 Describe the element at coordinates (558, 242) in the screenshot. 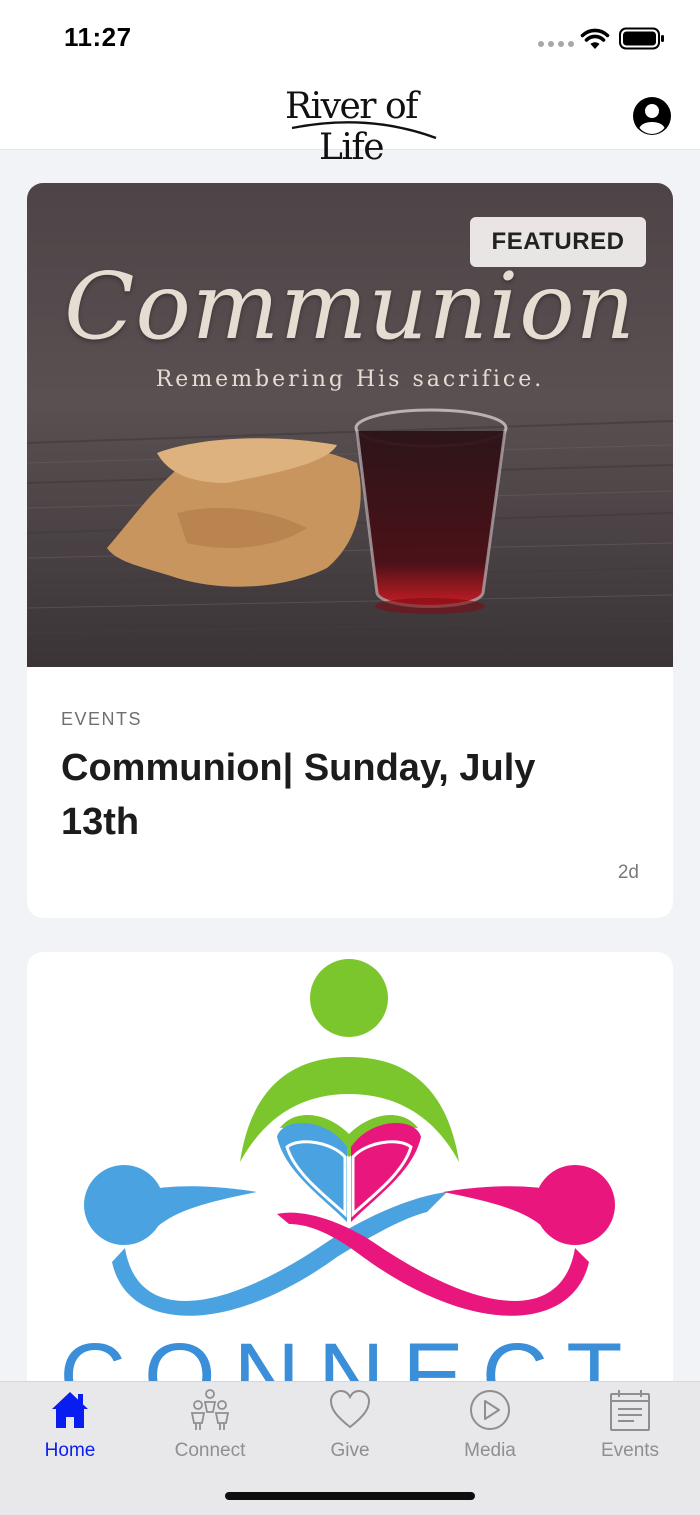

I see `featured-badge: FEATURED` at that location.